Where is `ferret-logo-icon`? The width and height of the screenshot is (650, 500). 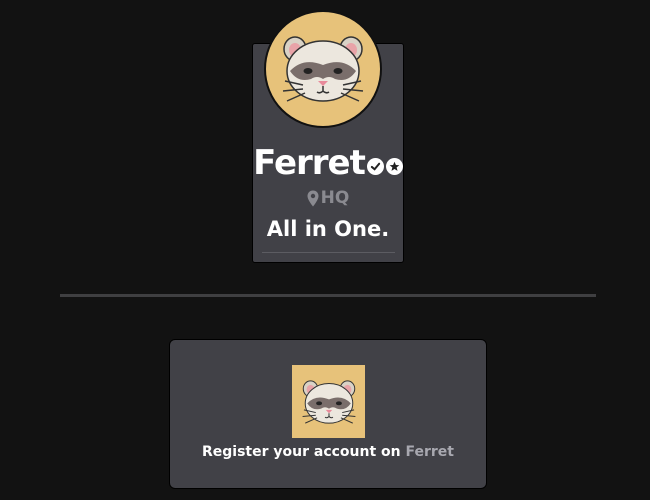 ferret-logo-icon is located at coordinates (328, 401).